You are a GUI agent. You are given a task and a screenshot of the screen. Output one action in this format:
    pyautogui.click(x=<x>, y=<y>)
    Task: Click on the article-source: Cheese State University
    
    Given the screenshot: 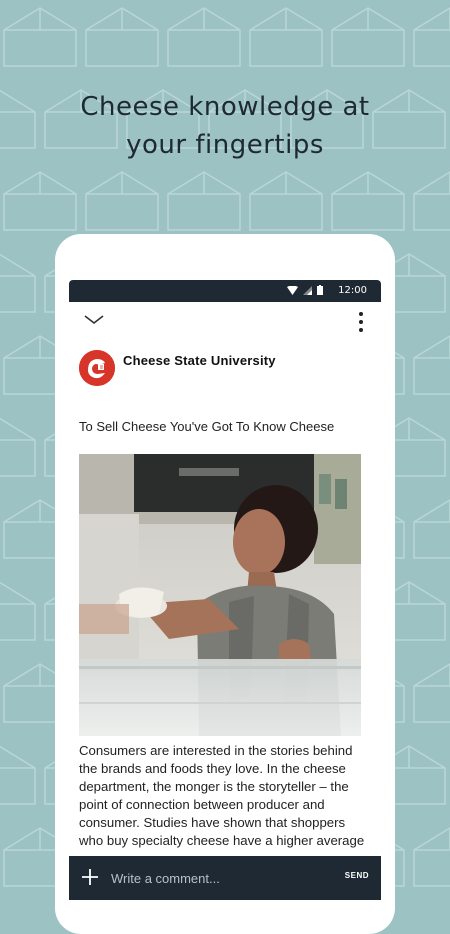 What is the action you would take?
    pyautogui.click(x=224, y=368)
    